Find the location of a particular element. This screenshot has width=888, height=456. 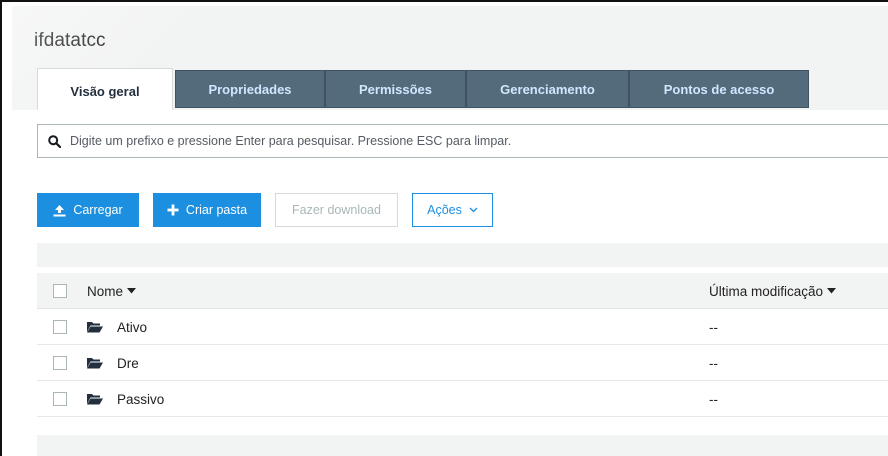

status-strip is located at coordinates (462, 255).